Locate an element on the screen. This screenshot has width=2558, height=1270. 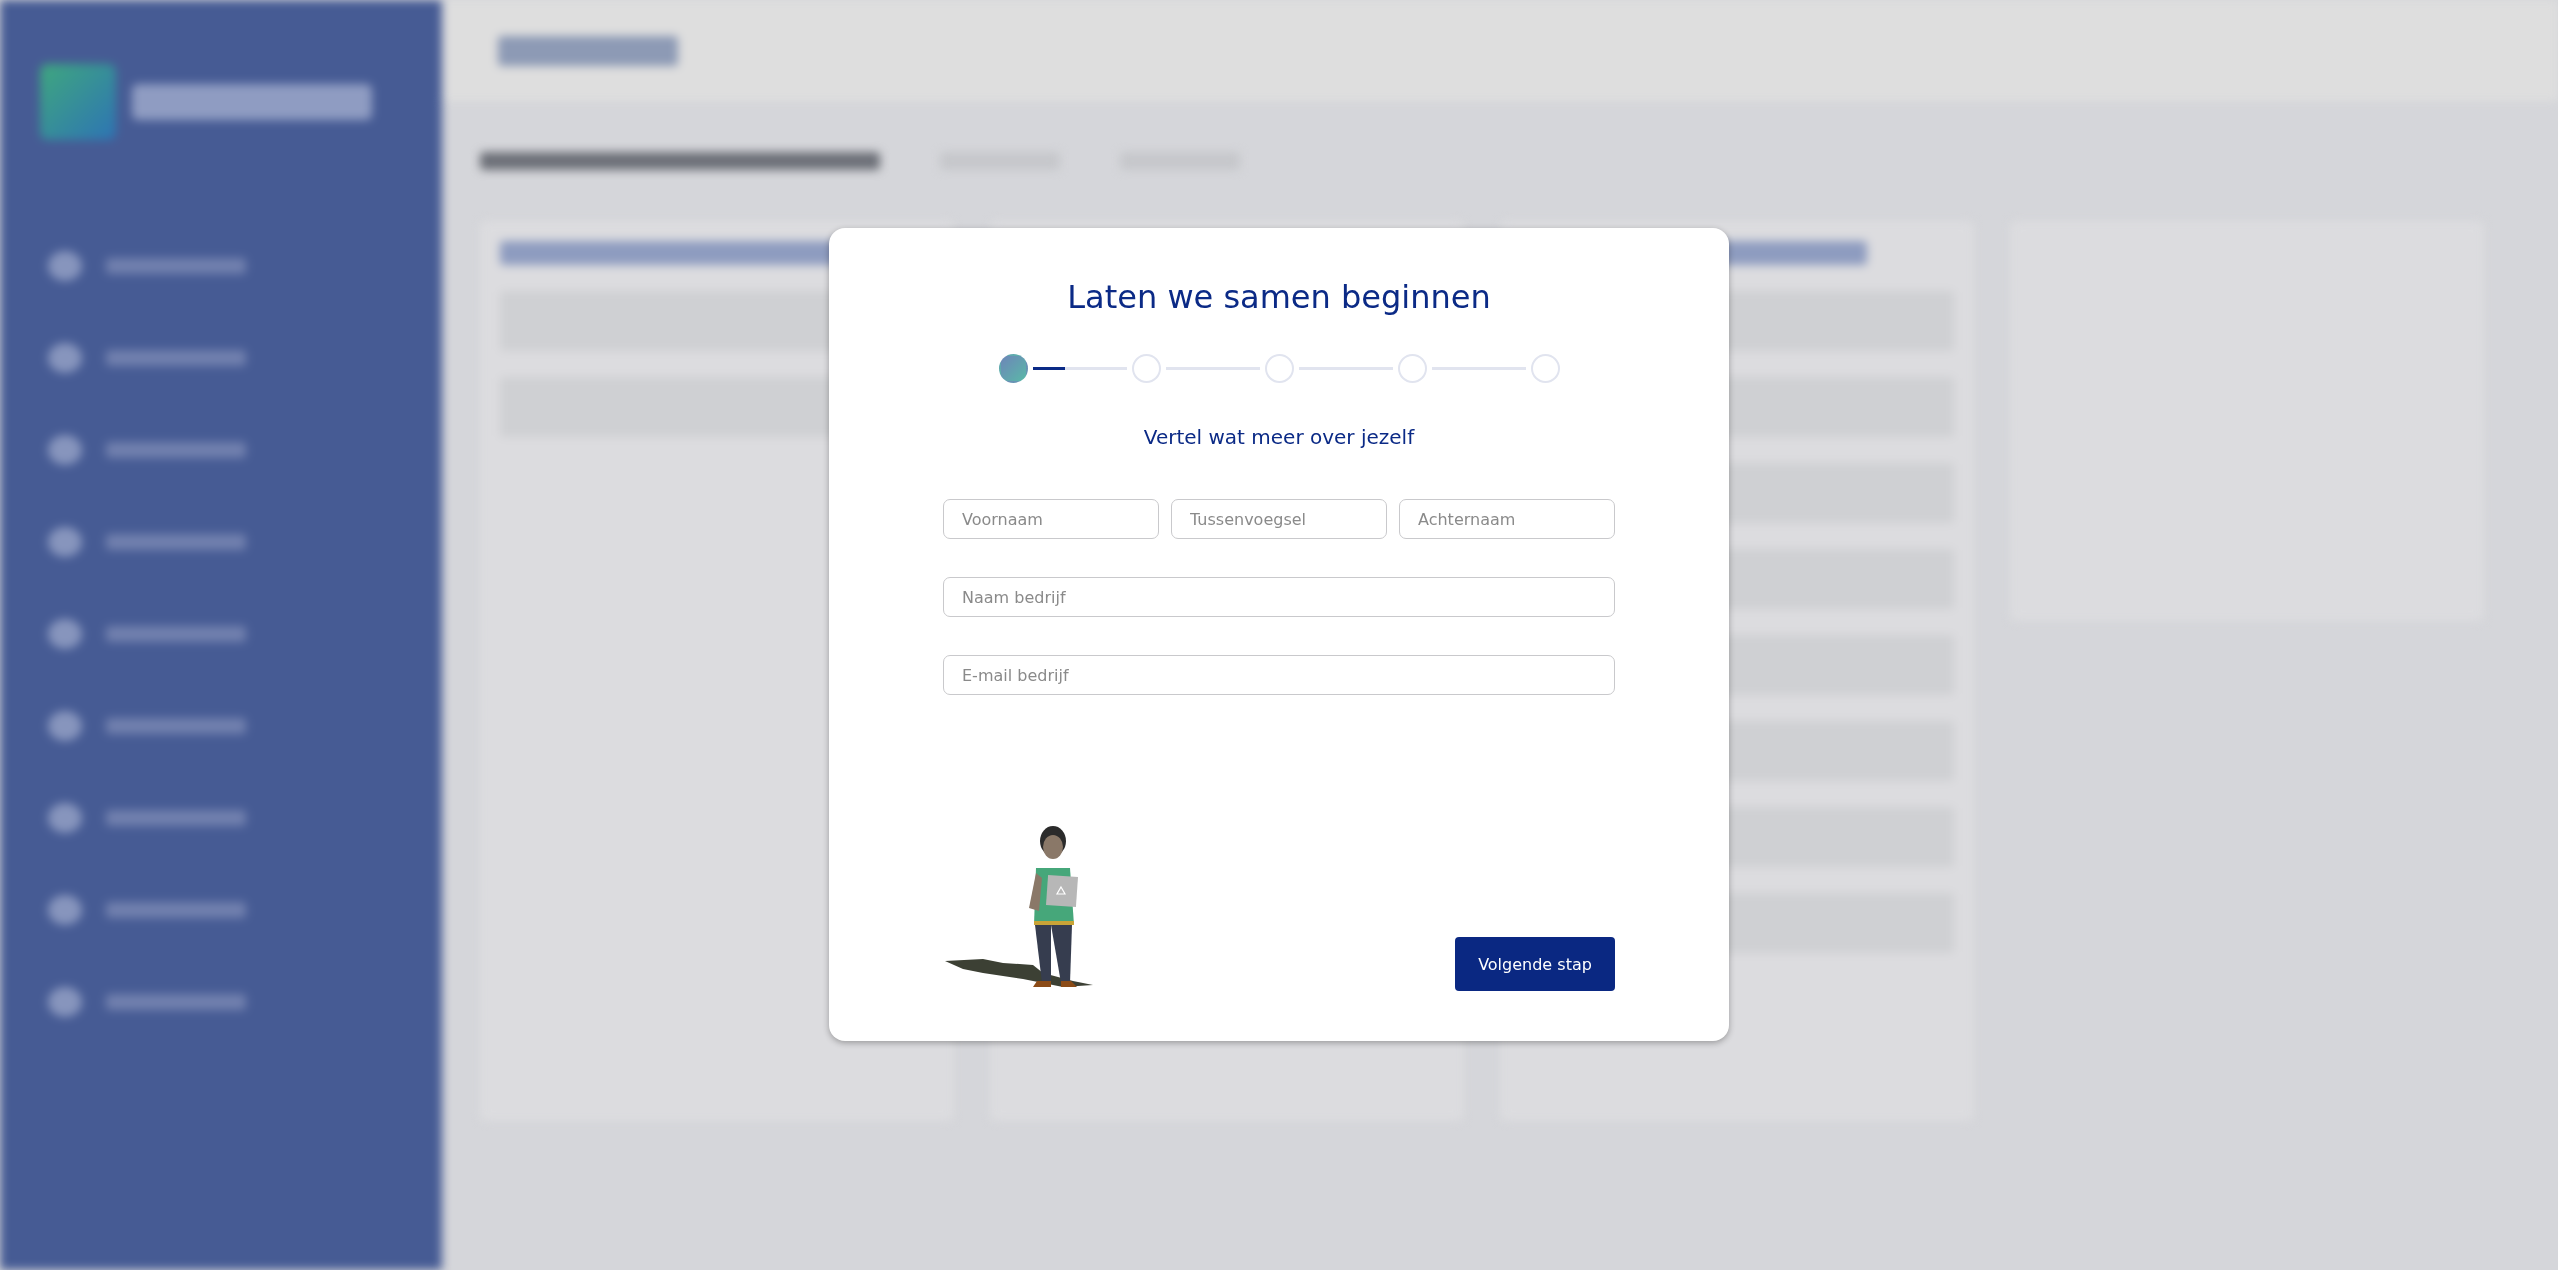
input-field: Tussenvoegsel is located at coordinates (1279, 519).